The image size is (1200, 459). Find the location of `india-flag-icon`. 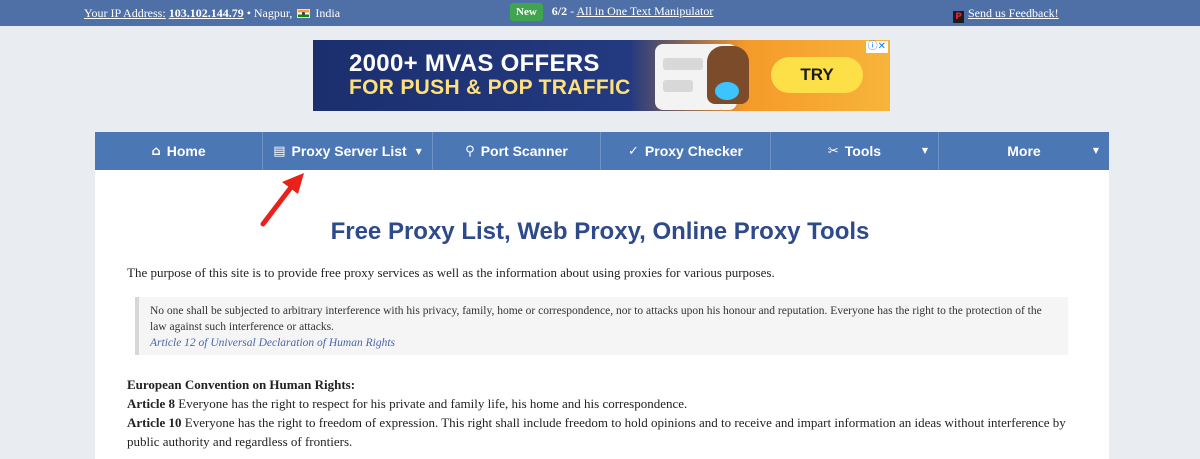

india-flag-icon is located at coordinates (304, 13).